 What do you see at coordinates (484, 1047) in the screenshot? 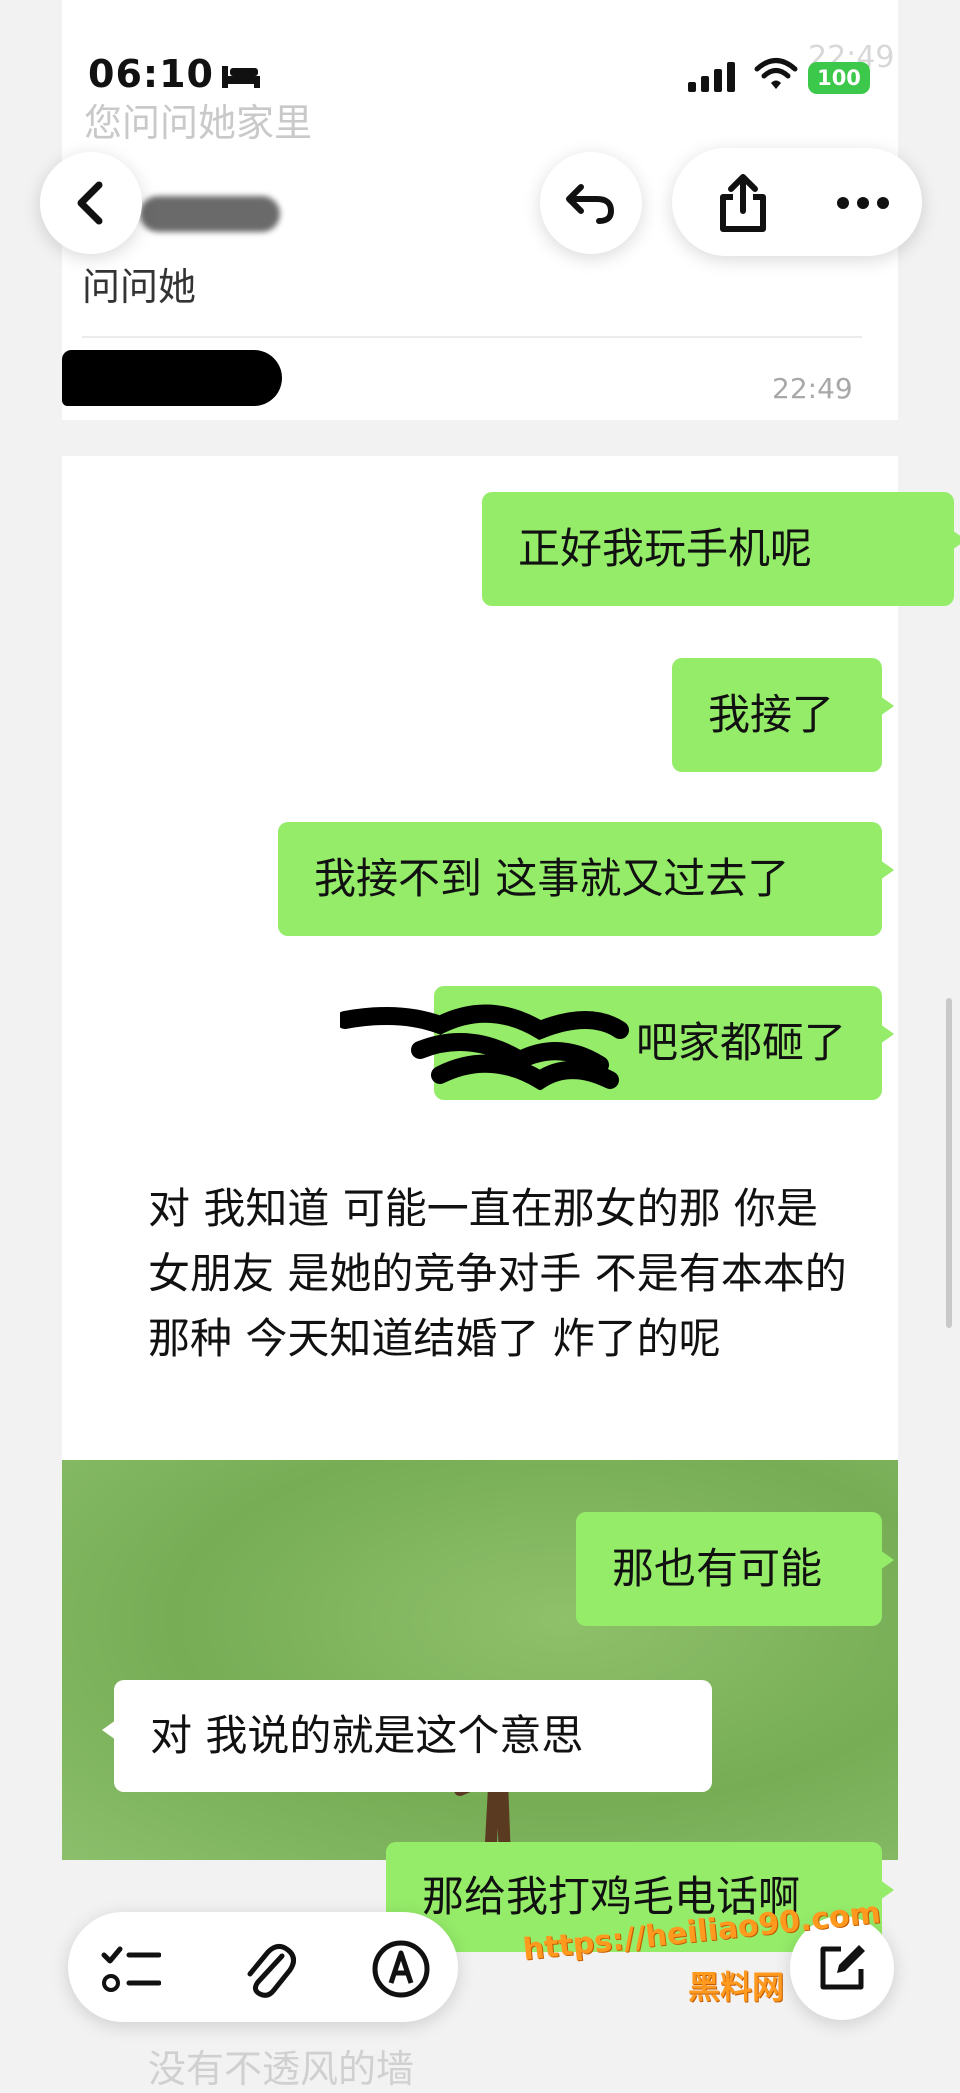
I see `scribble-redaction` at bounding box center [484, 1047].